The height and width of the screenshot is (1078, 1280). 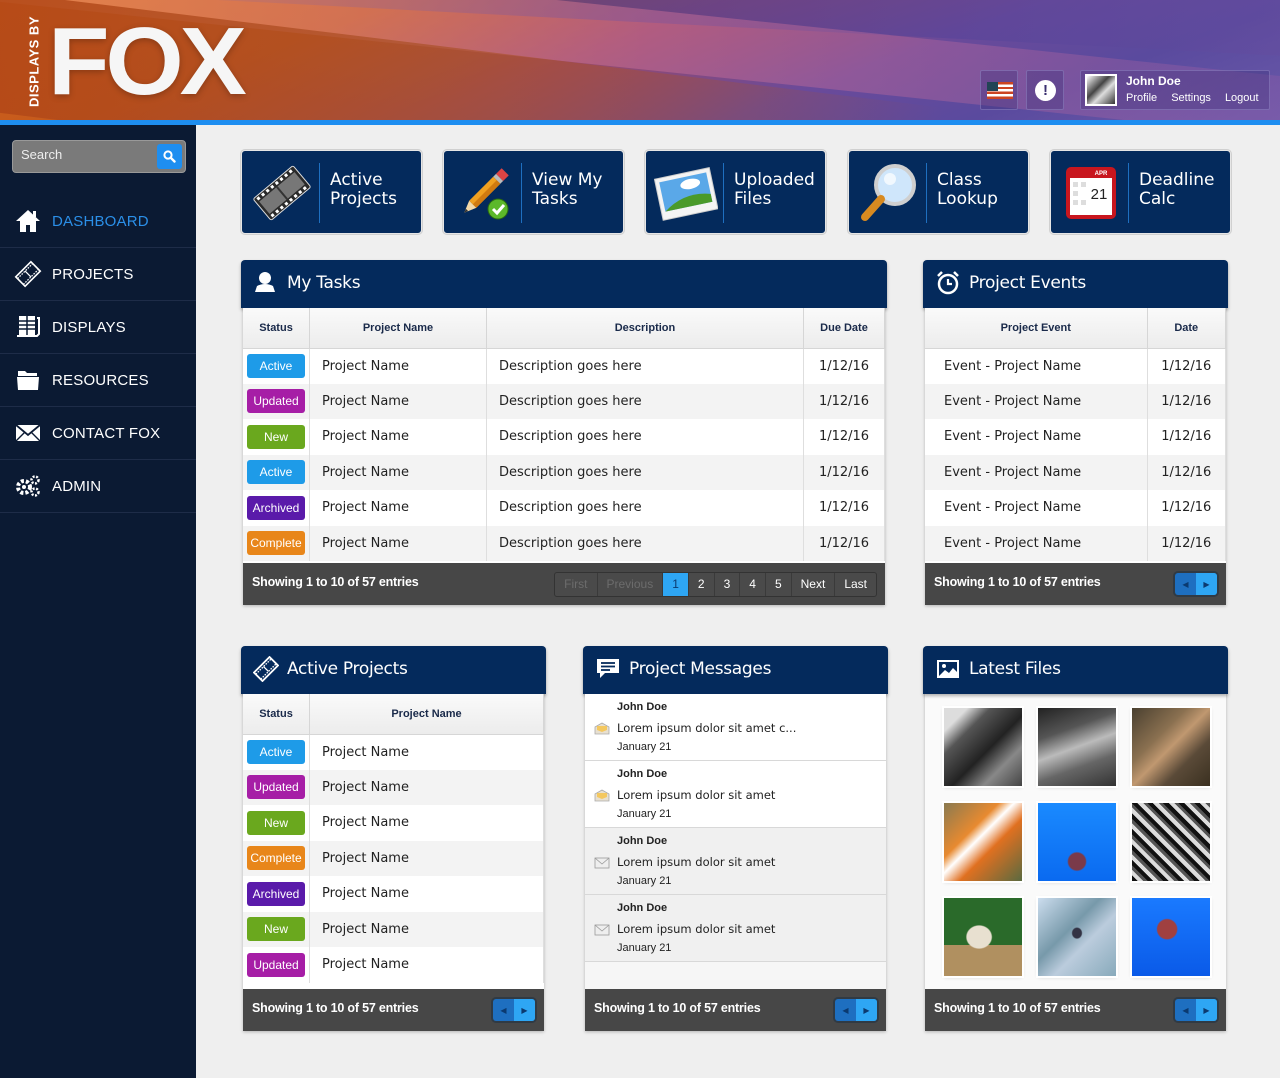 I want to click on table-row: Active Project Name, so click(x=393, y=752).